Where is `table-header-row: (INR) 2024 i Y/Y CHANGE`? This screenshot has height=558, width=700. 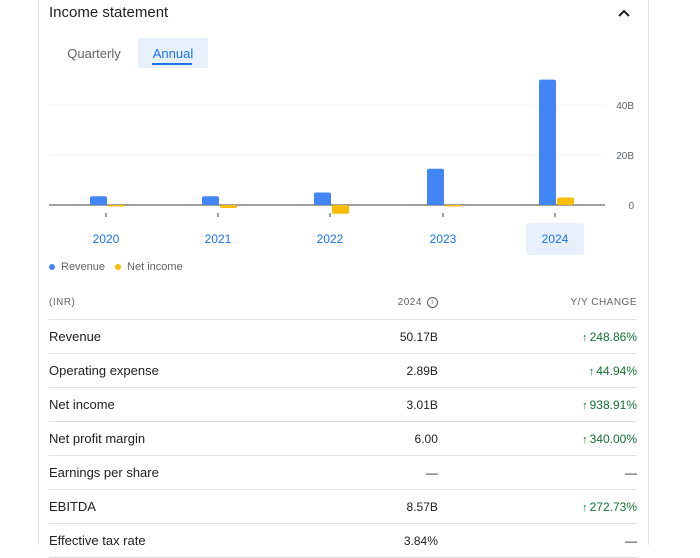 table-header-row: (INR) 2024 i Y/Y CHANGE is located at coordinates (343, 303).